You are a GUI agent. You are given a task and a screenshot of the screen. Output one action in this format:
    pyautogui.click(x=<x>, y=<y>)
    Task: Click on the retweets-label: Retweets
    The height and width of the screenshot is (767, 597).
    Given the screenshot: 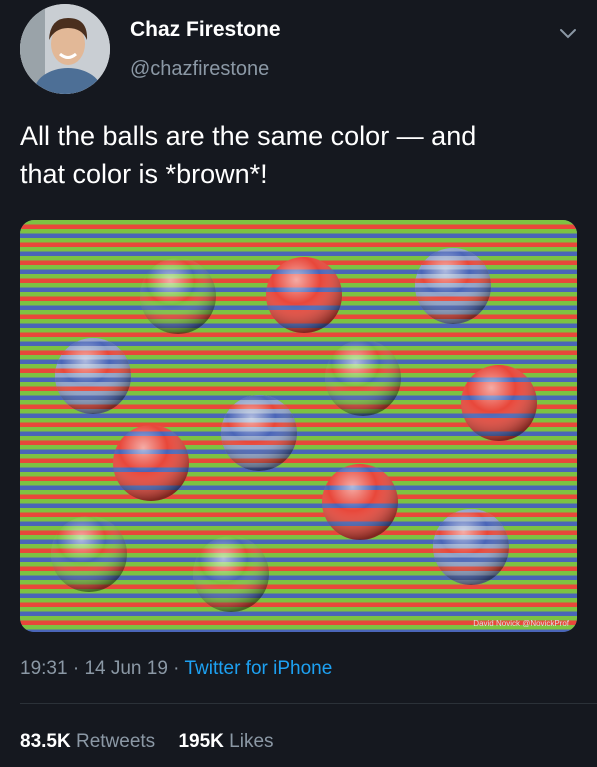 What is the action you would take?
    pyautogui.click(x=115, y=741)
    